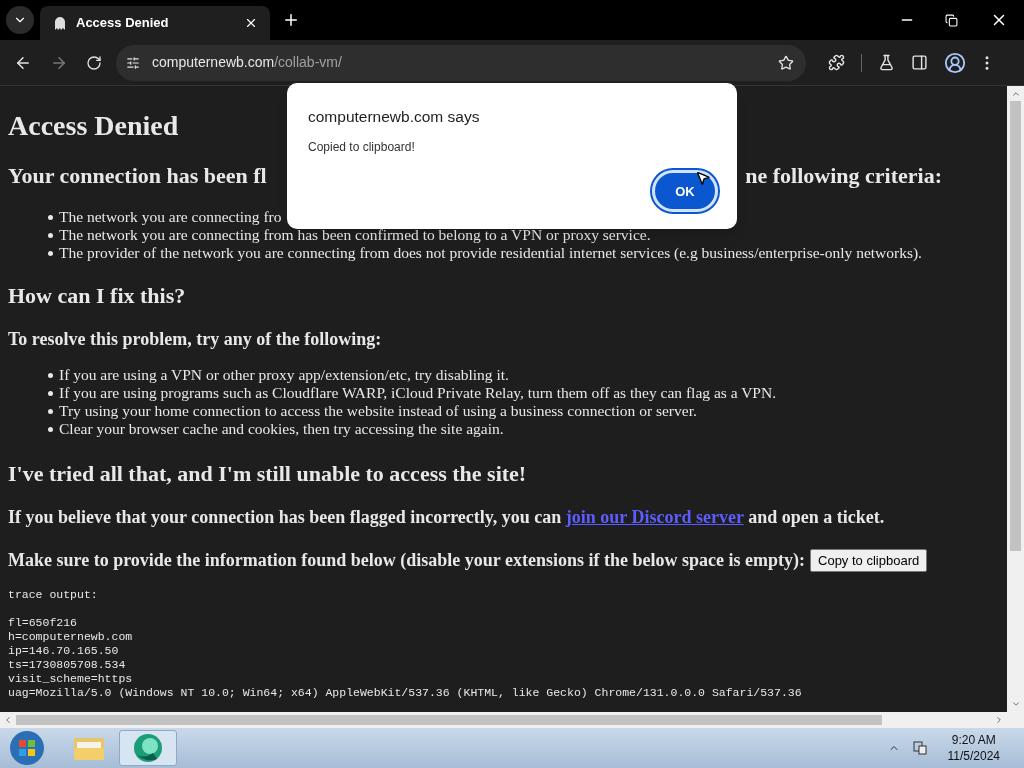  Describe the element at coordinates (53, 595) in the screenshot. I see `trace-line: trace output:` at that location.